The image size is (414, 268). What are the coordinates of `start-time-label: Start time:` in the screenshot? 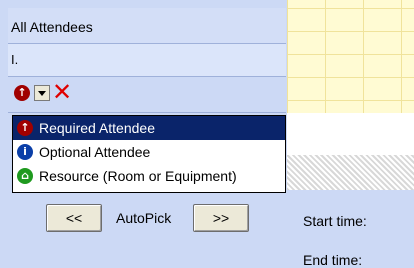 It's located at (335, 221).